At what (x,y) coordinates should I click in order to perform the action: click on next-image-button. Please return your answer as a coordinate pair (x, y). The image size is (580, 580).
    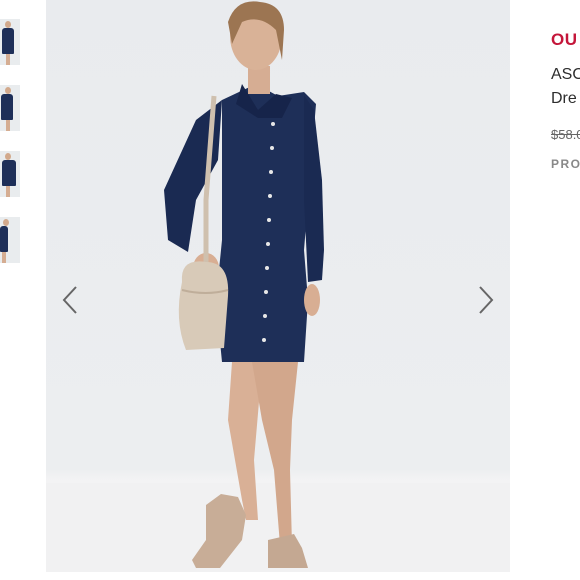
    Looking at the image, I should click on (486, 300).